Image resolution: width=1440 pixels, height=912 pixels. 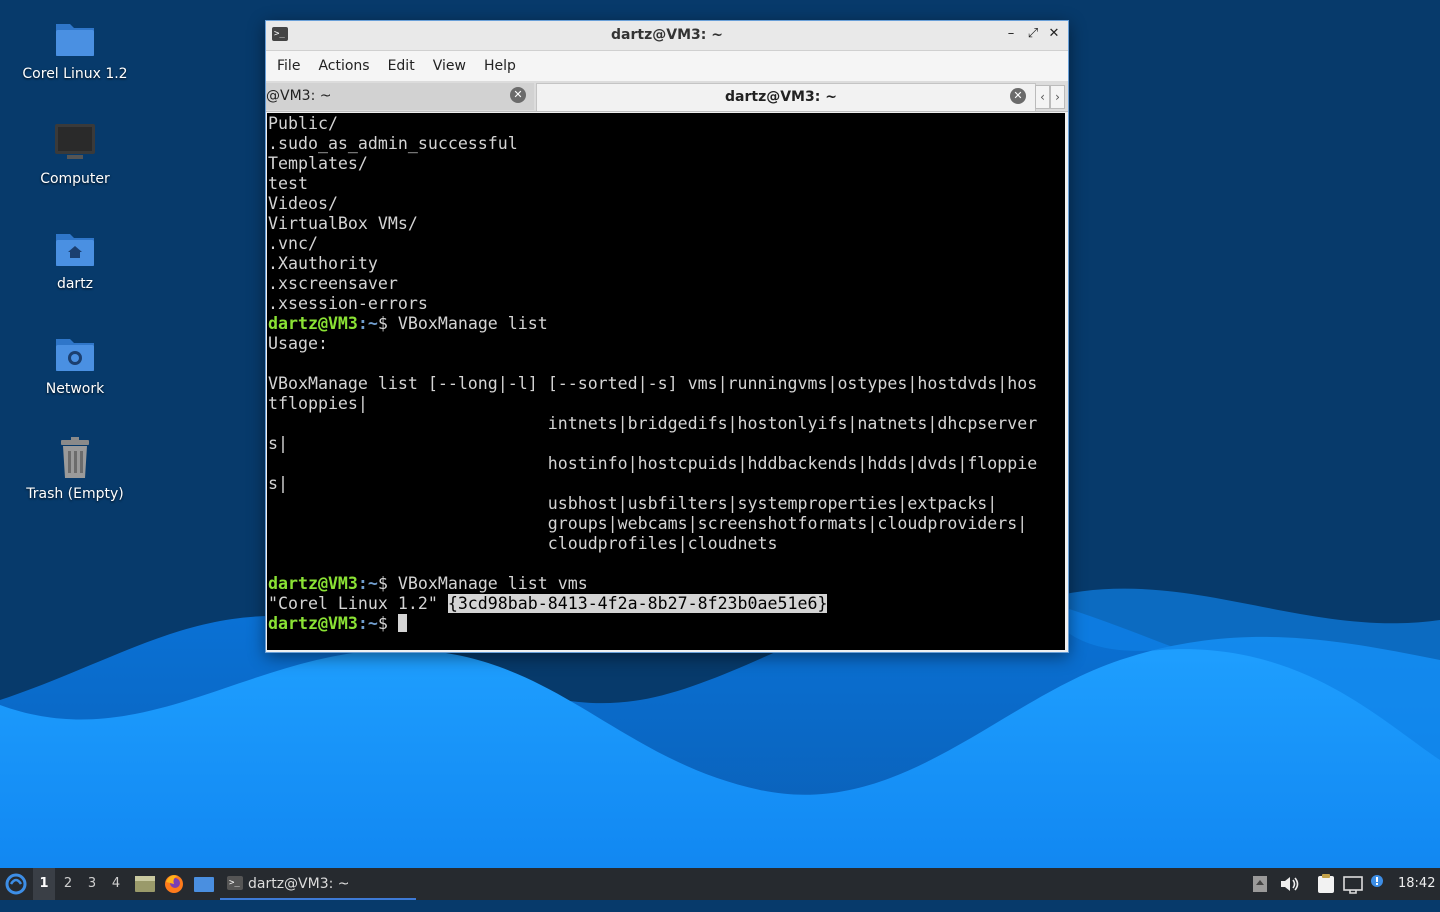 I want to click on menu-actions: Actions, so click(x=343, y=66).